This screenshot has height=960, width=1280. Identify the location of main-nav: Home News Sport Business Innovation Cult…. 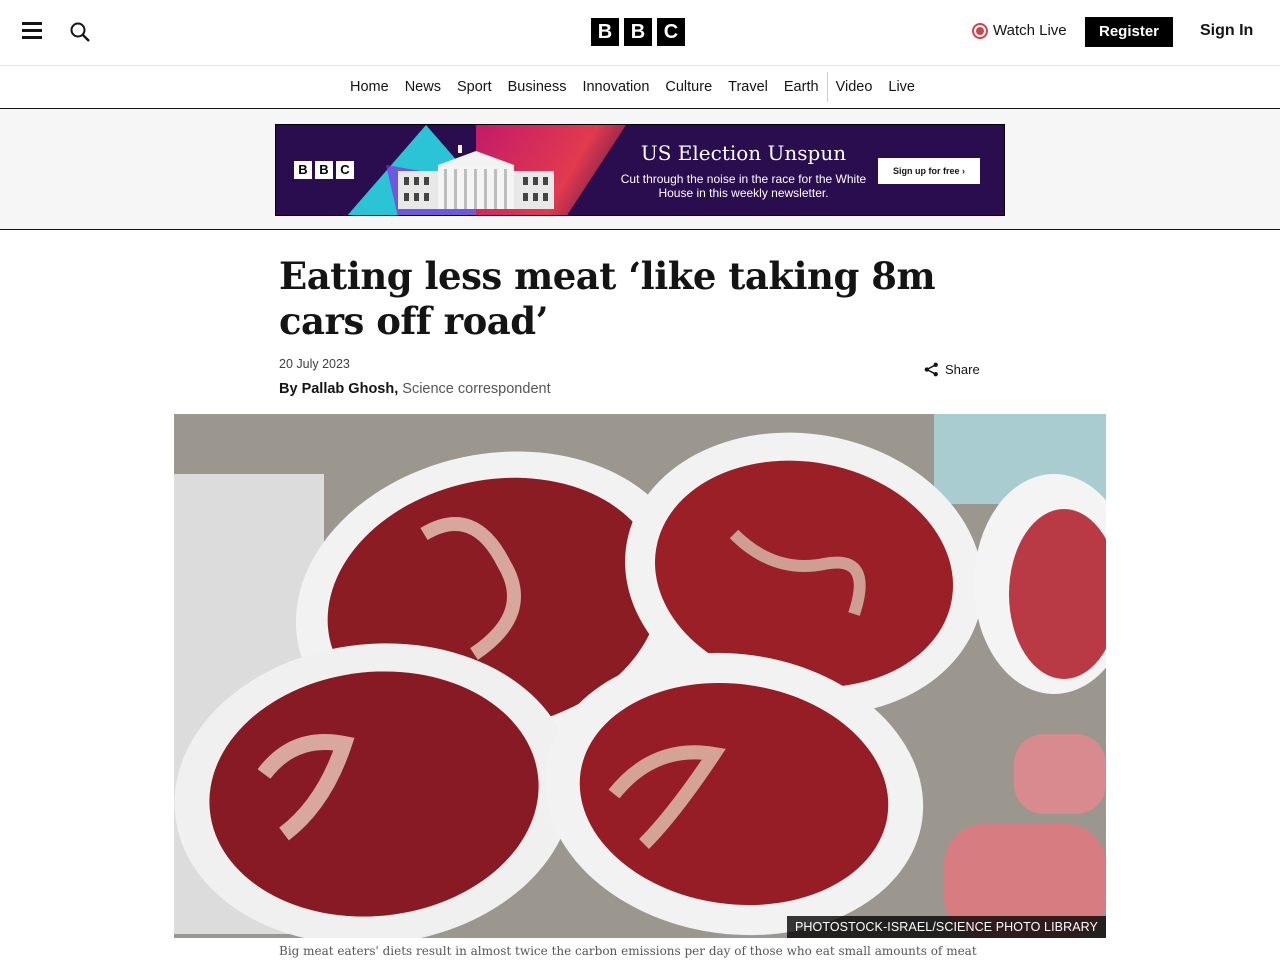
(640, 87).